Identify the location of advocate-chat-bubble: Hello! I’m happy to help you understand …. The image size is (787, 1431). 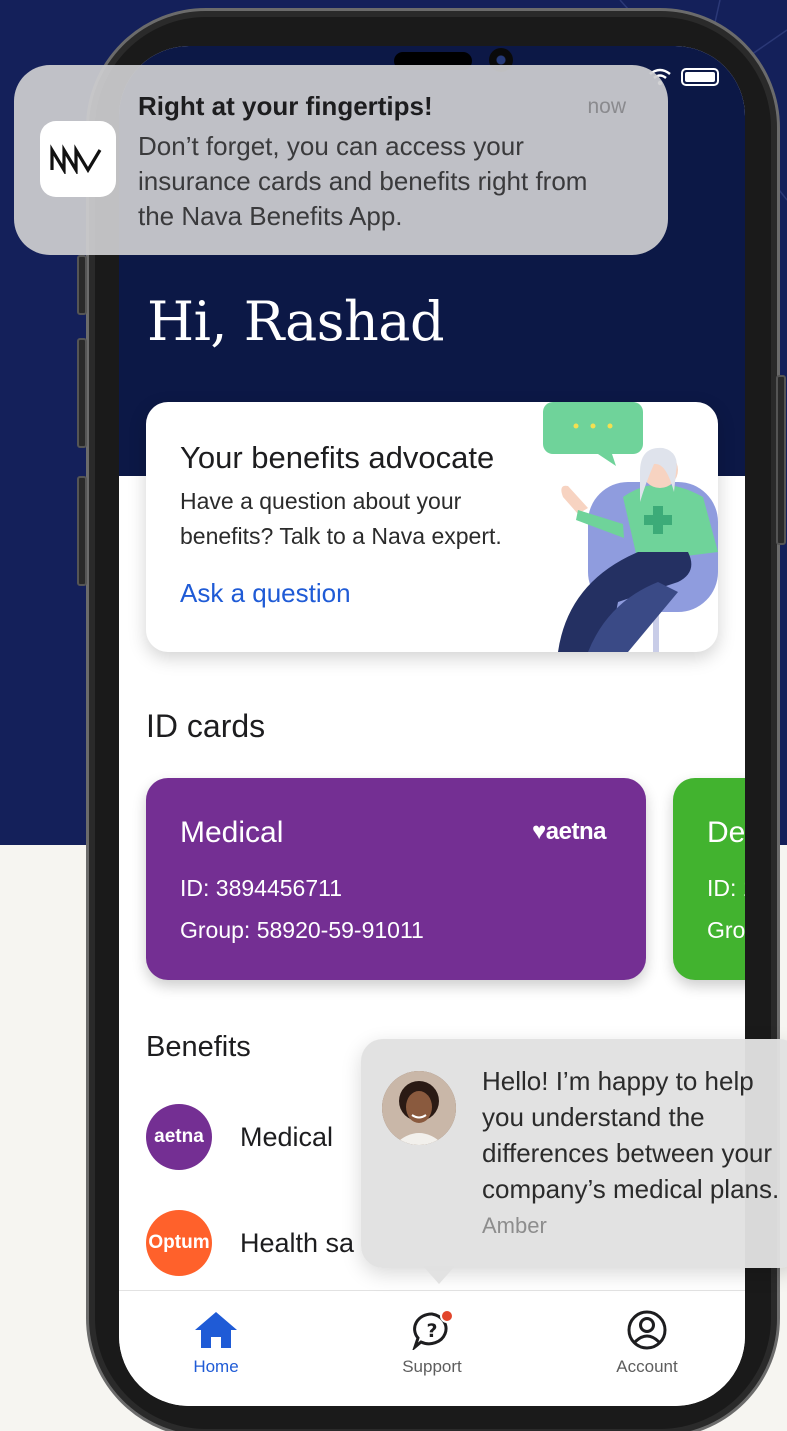
(574, 1161).